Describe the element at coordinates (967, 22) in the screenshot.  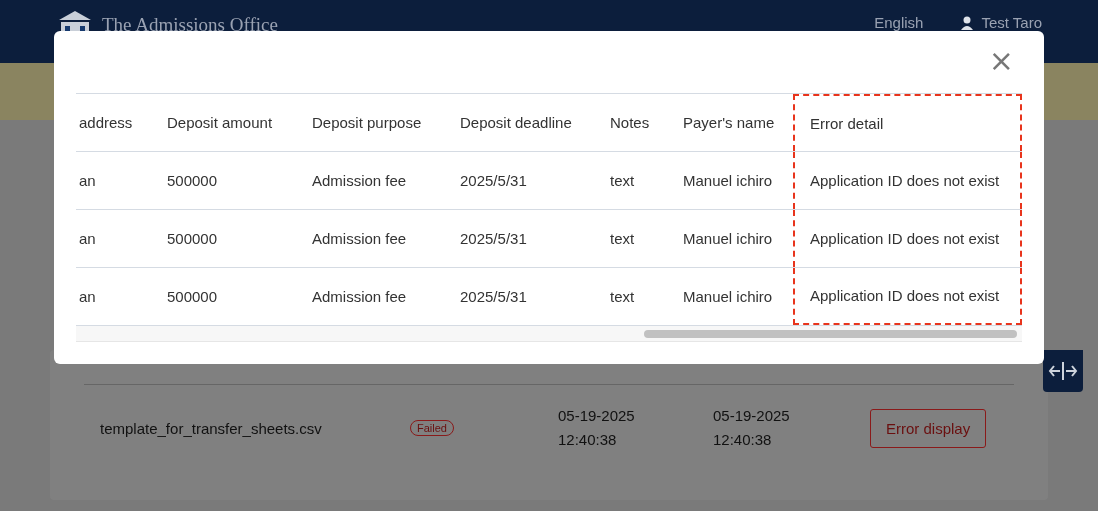
I see `user-icon` at that location.